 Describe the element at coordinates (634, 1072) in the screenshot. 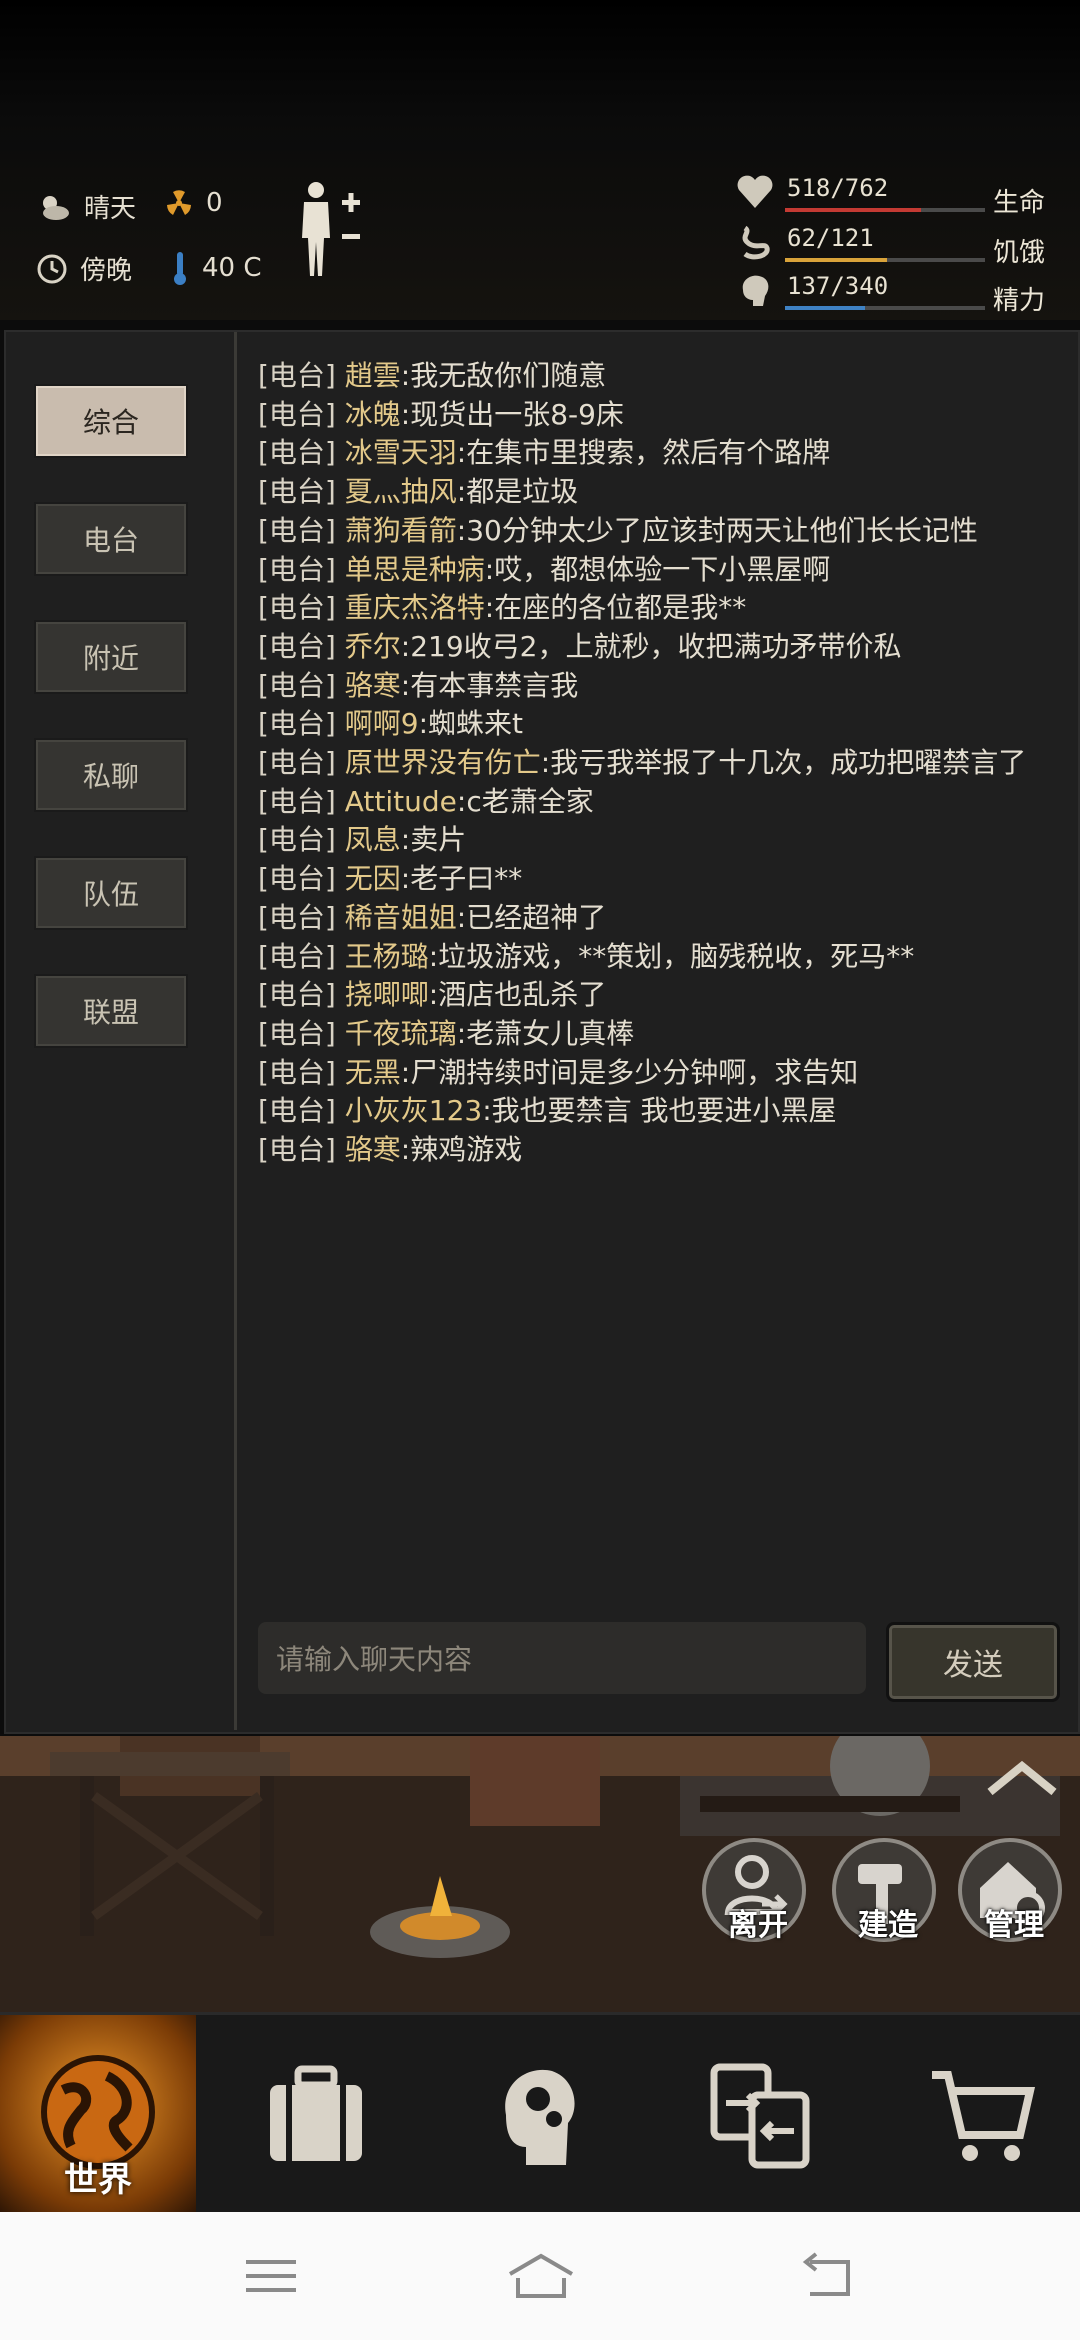

I see `message-text: 尸潮持续时间是多少分钟啊，求告知` at that location.